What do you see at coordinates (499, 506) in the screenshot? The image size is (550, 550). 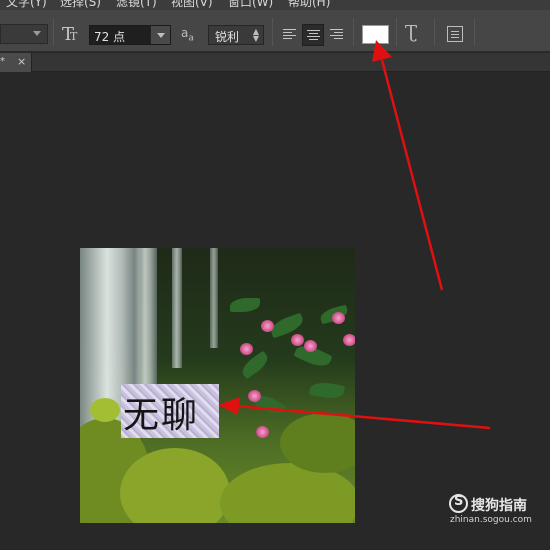 I see `watermark-brand: 搜狗指南` at bounding box center [499, 506].